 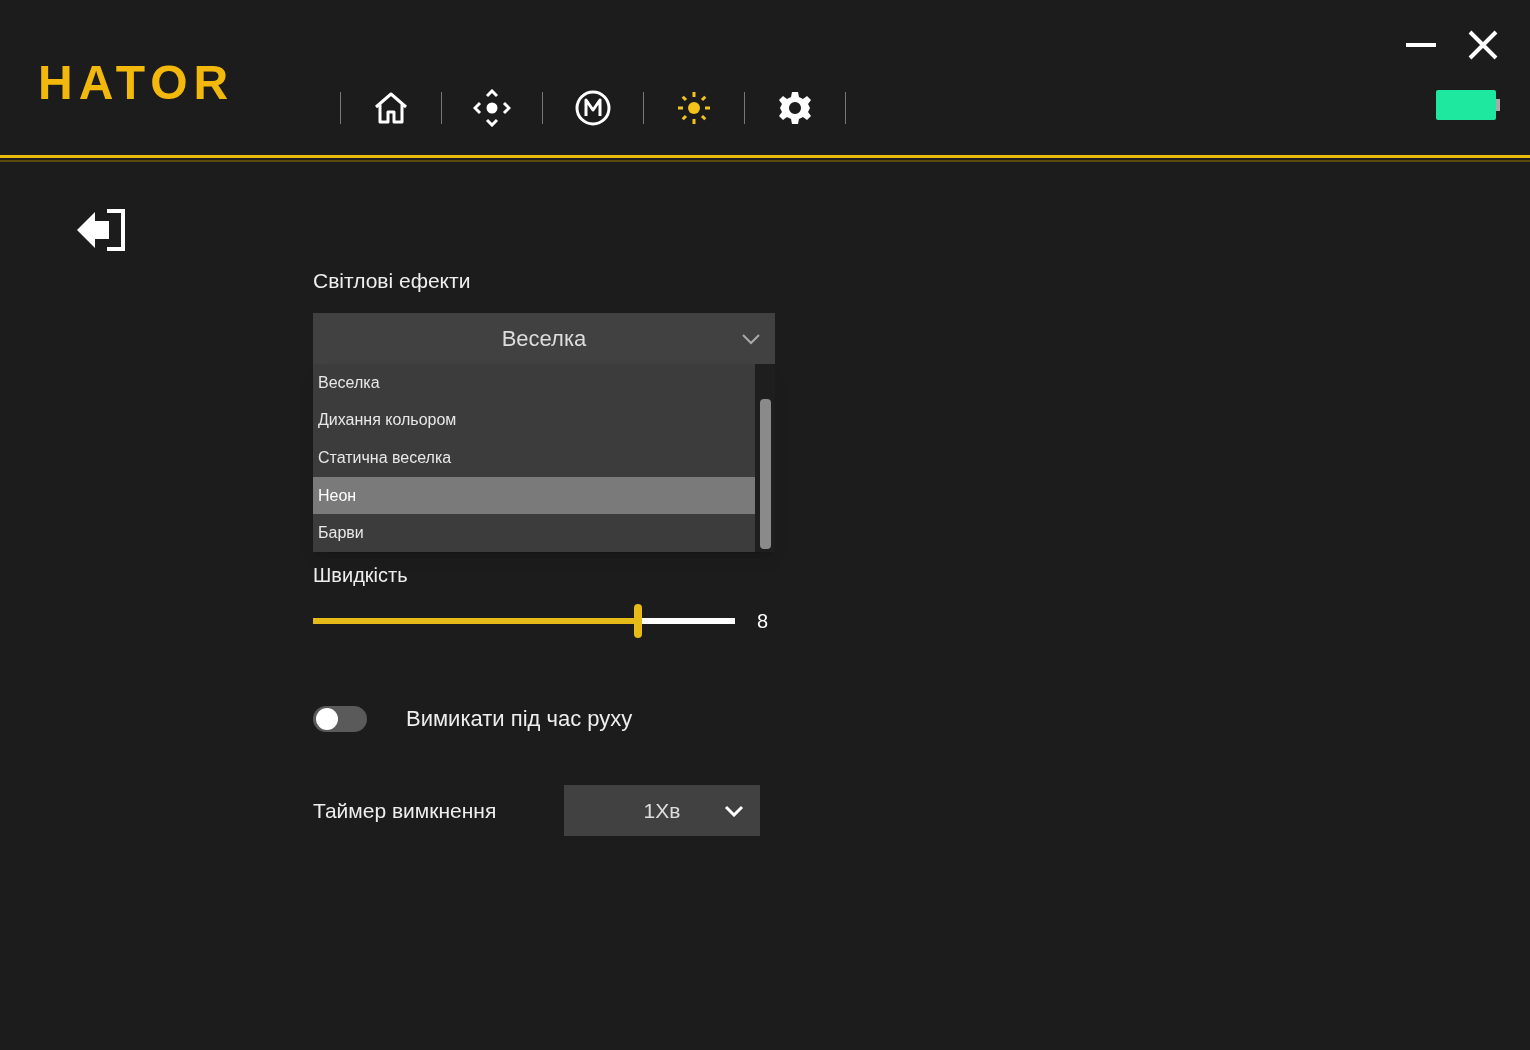 What do you see at coordinates (519, 719) in the screenshot?
I see `toggle-label: Вимикати під час руху` at bounding box center [519, 719].